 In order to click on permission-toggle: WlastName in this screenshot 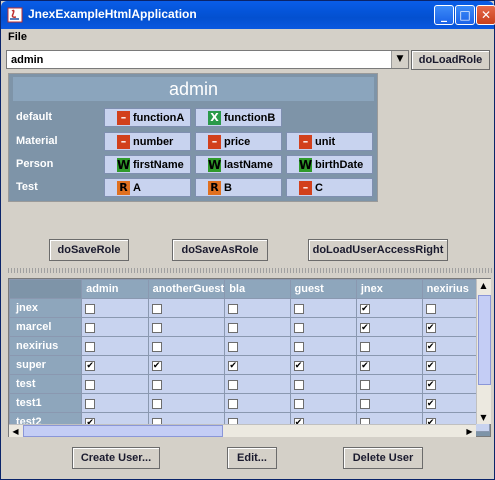, I will do `click(238, 164)`.